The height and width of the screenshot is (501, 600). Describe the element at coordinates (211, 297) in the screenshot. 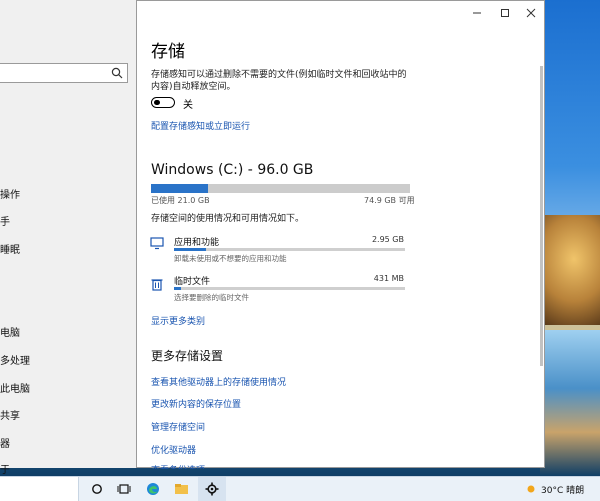

I see `category-sub: 选择要删除的临时文件` at that location.